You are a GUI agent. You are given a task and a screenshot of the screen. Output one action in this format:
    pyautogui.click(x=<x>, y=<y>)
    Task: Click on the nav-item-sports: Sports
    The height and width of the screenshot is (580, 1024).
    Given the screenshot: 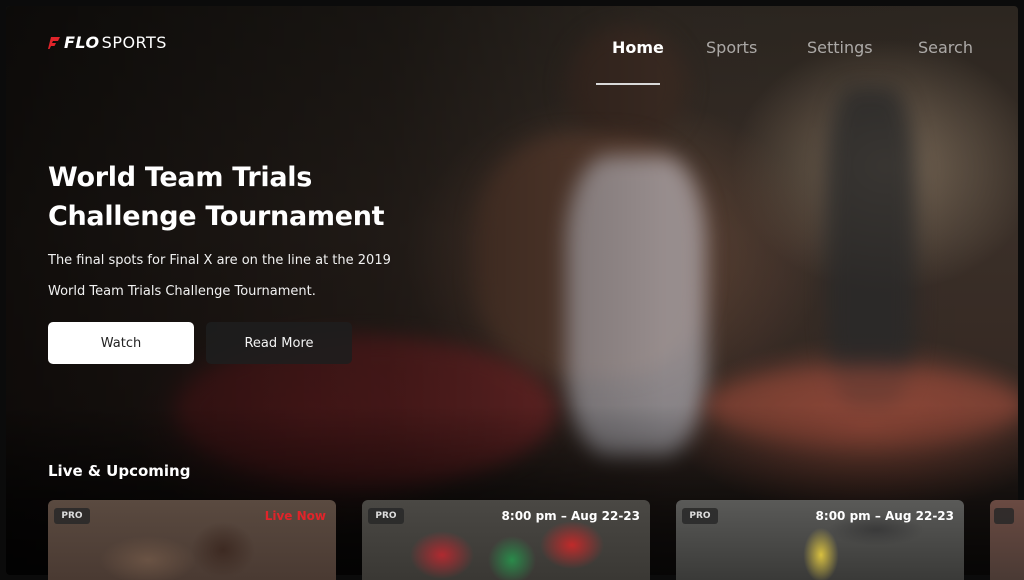 What is the action you would take?
    pyautogui.click(x=731, y=47)
    